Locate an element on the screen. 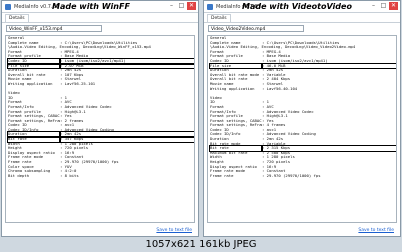  file-row: Video_WinFF_x153.mp4 is located at coordinates (100, 28).